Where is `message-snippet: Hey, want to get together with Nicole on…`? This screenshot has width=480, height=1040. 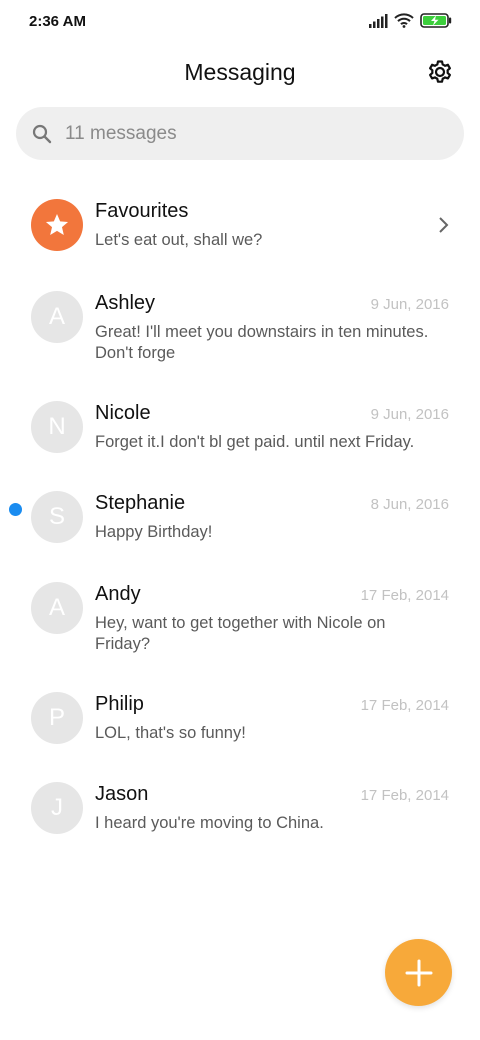 message-snippet: Hey, want to get together with Nicole on… is located at coordinates (240, 633).